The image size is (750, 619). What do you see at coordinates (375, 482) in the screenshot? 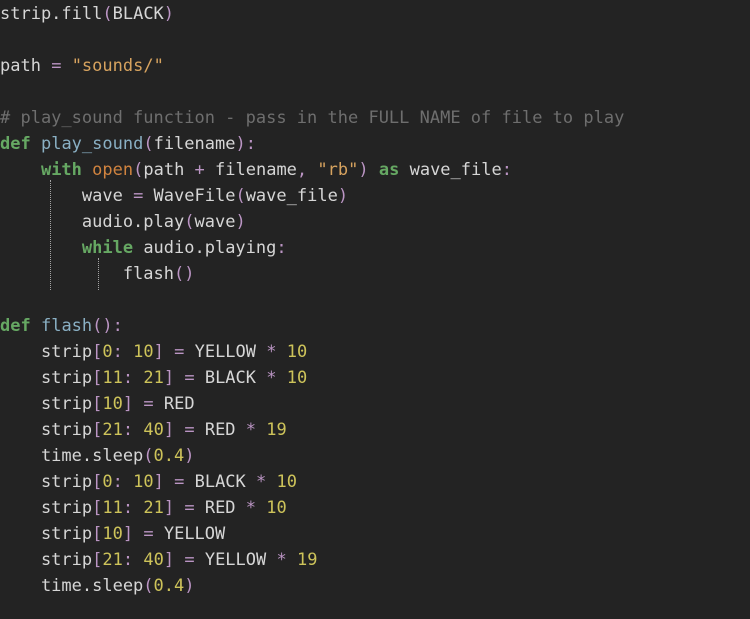
I see `code-line: strip[0: 10] = BLACK * 10` at bounding box center [375, 482].